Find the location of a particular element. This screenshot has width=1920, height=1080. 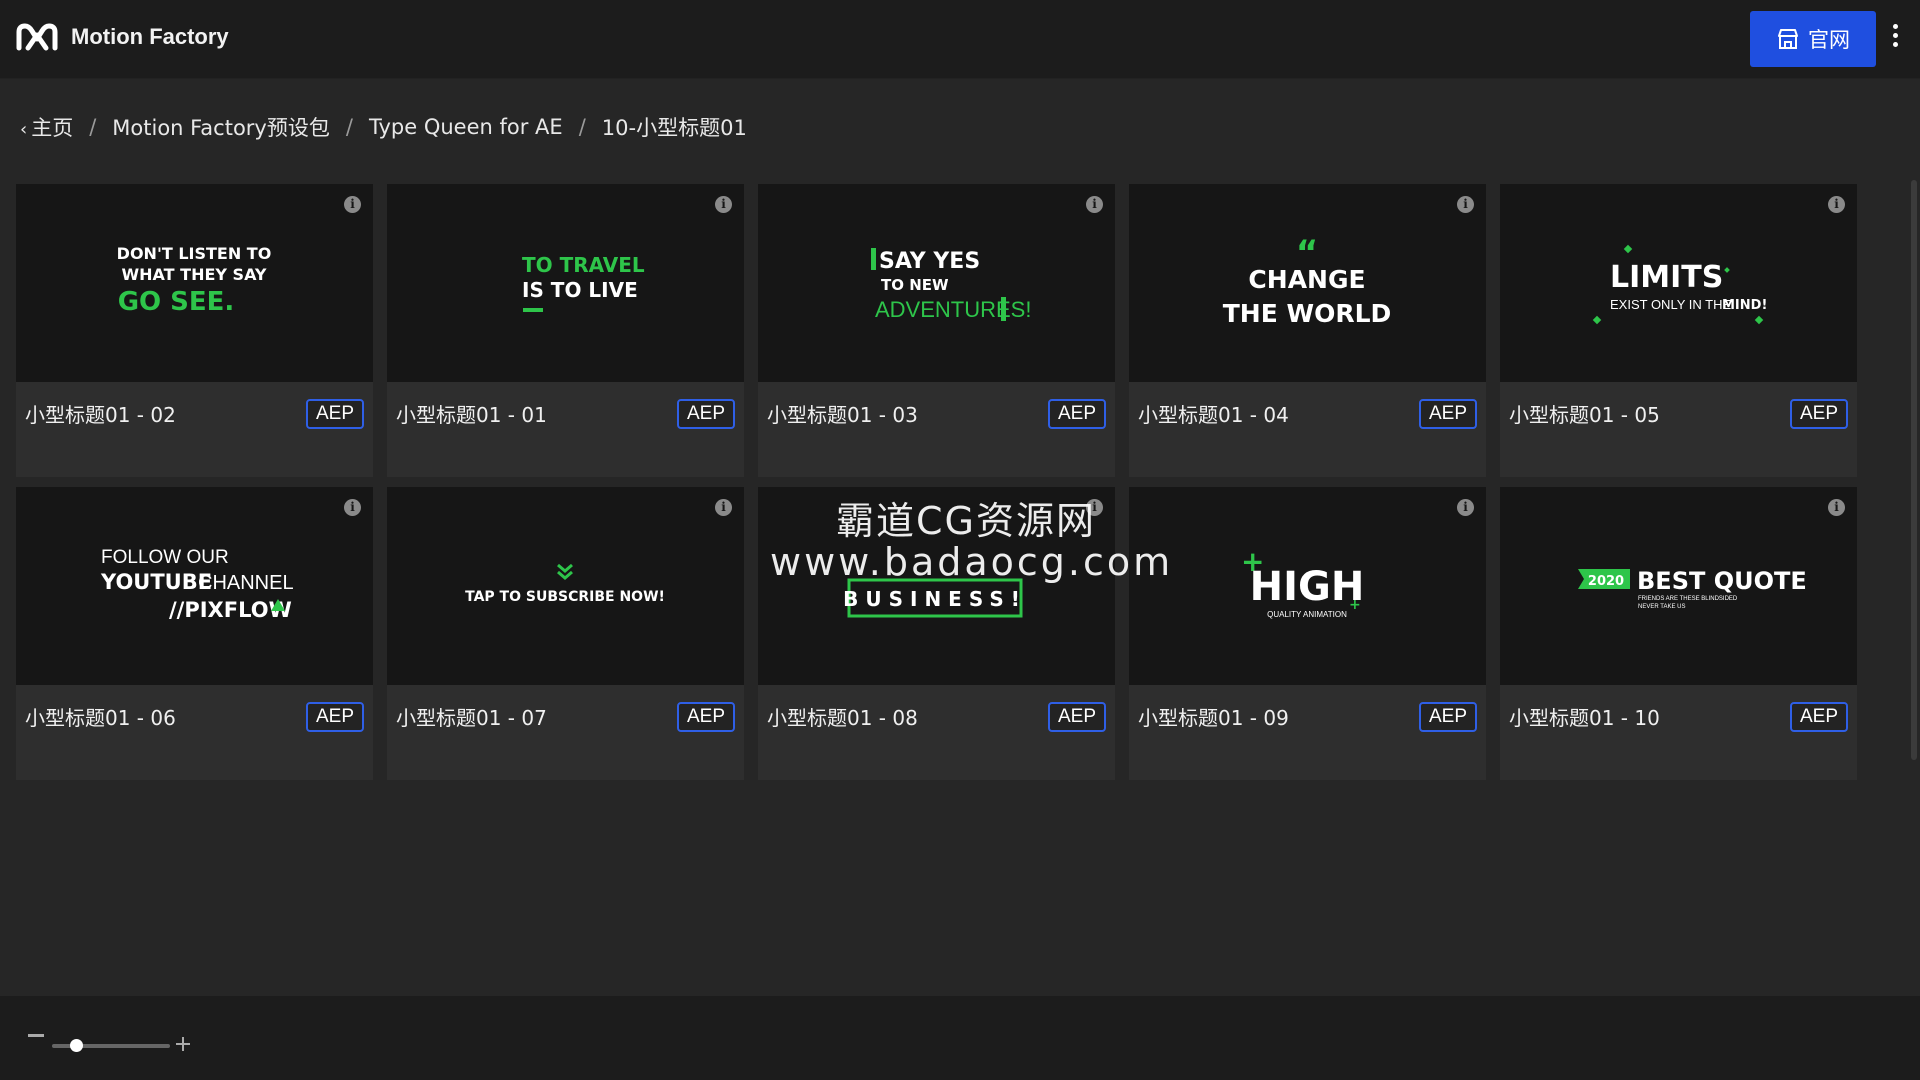

asset-card: TAP TO SUBSCRIBE NOW! i 小型标题01 - 07 AEP is located at coordinates (565, 633).